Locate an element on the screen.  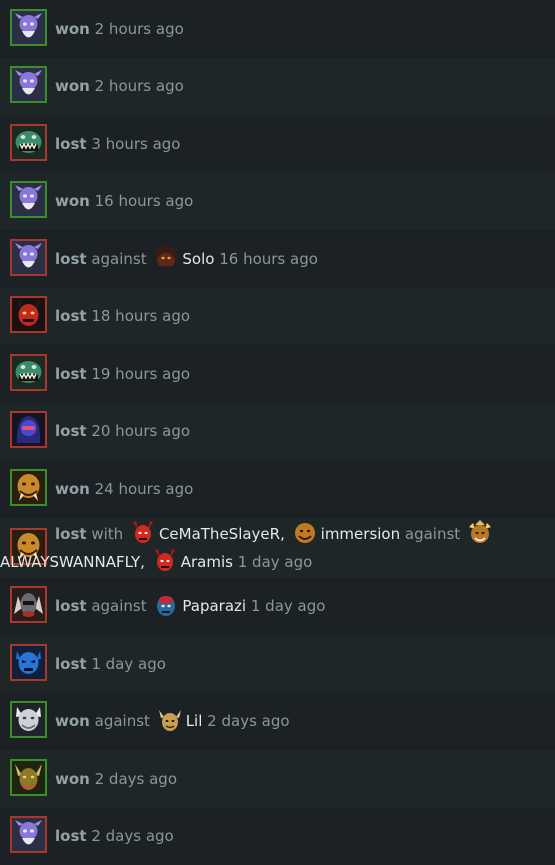
match-text: won 16 hours ago is located at coordinates (301, 201).